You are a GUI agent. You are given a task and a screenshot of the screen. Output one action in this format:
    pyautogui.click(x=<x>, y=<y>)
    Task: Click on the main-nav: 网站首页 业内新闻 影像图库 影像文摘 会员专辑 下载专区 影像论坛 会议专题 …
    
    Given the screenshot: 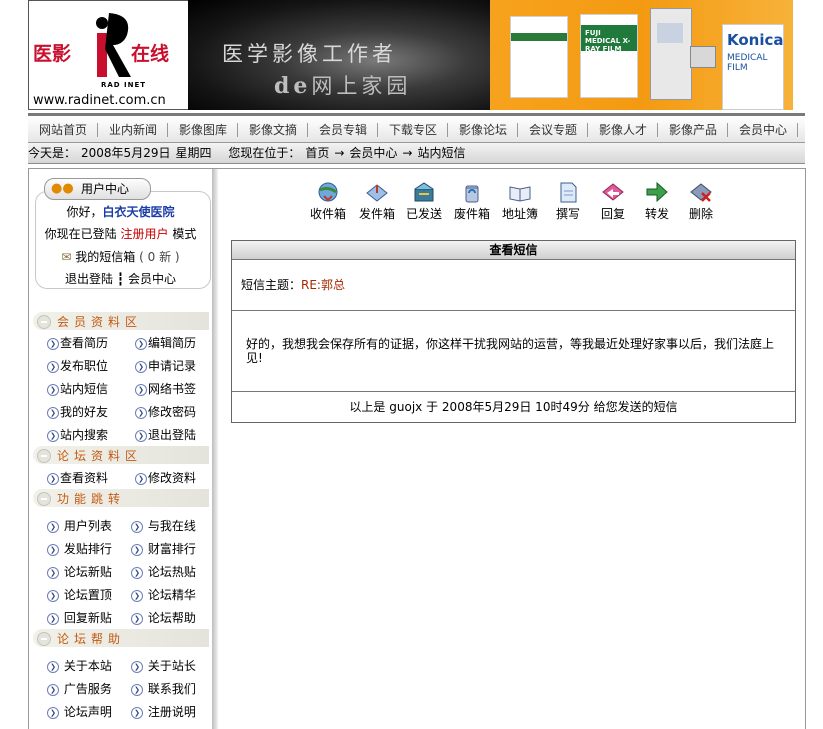 What is the action you would take?
    pyautogui.click(x=416, y=128)
    